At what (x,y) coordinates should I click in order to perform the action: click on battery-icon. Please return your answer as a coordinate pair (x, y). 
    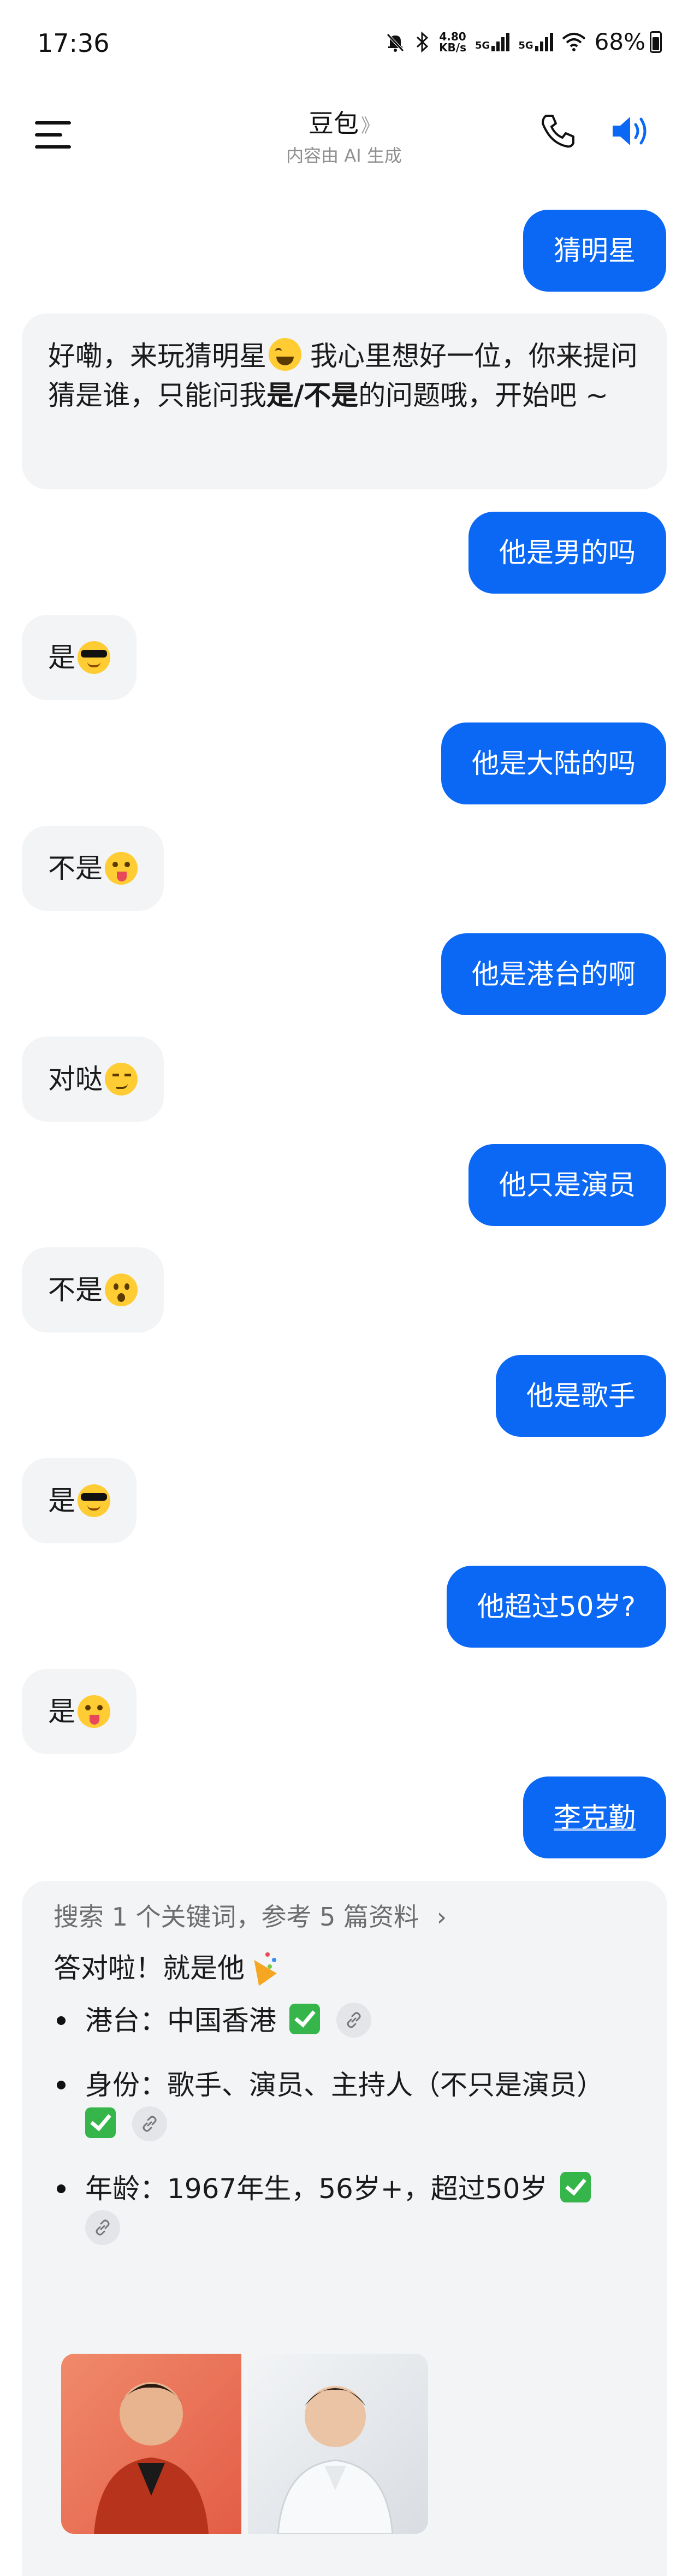
    Looking at the image, I should click on (656, 42).